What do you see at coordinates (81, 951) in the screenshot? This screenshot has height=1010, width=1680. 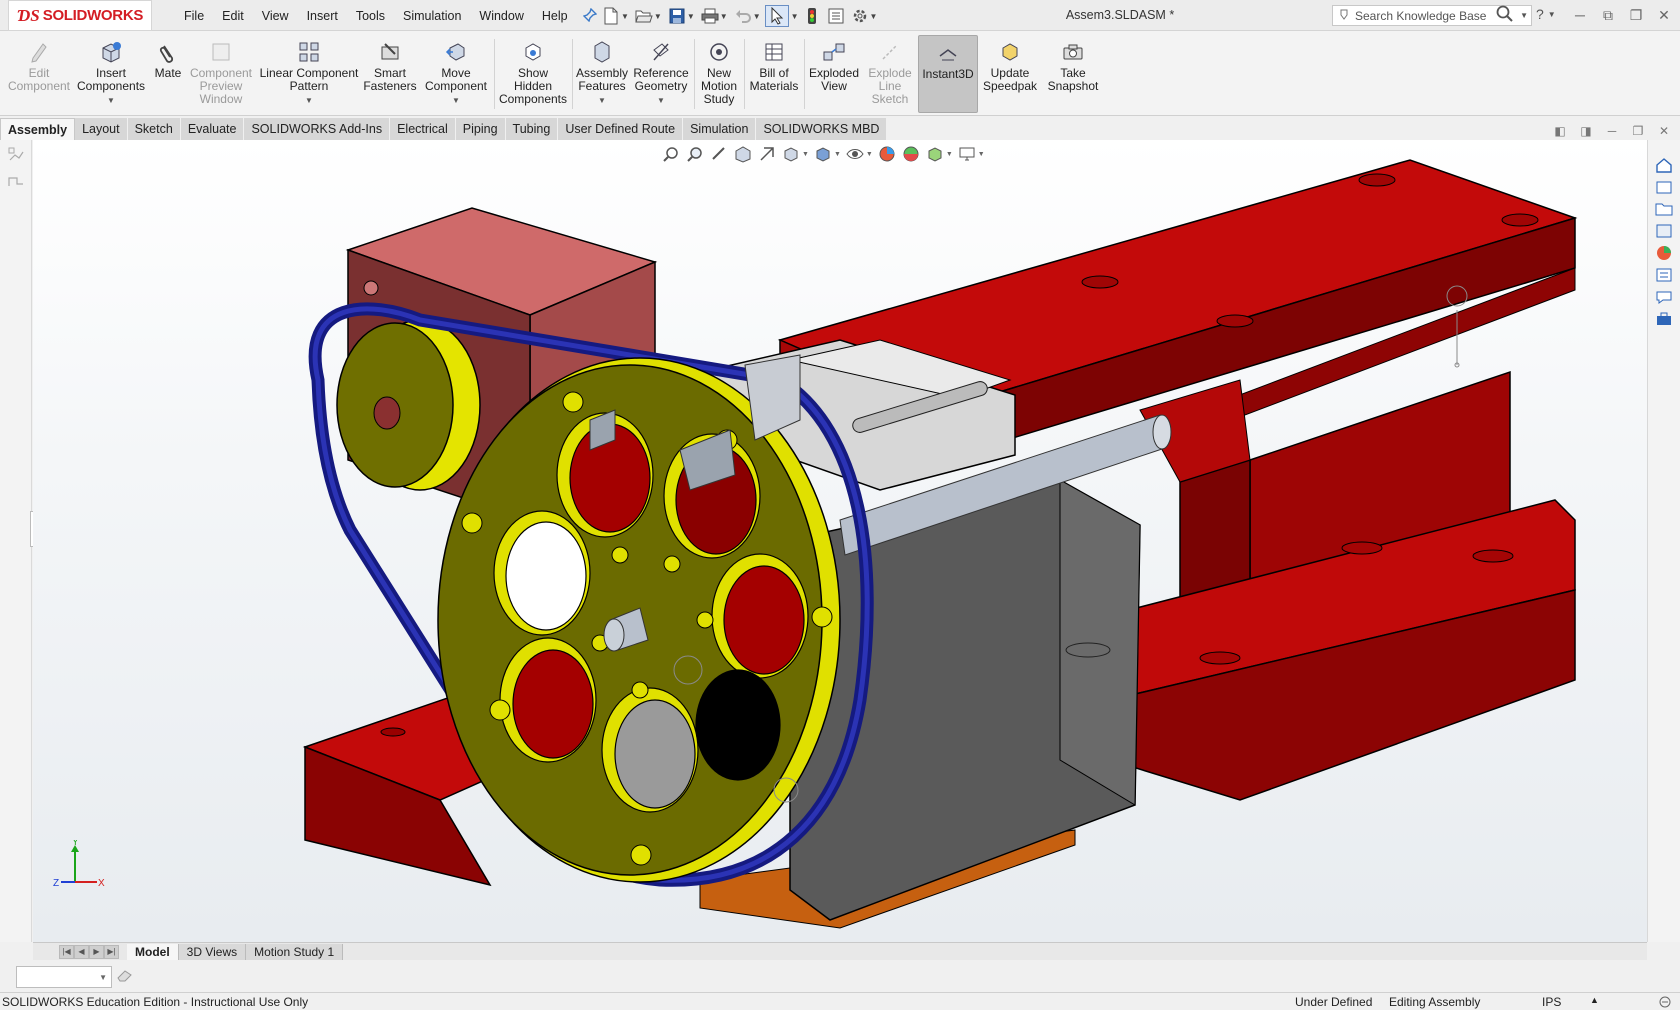 I see `prev-tab-icon: ◀` at bounding box center [81, 951].